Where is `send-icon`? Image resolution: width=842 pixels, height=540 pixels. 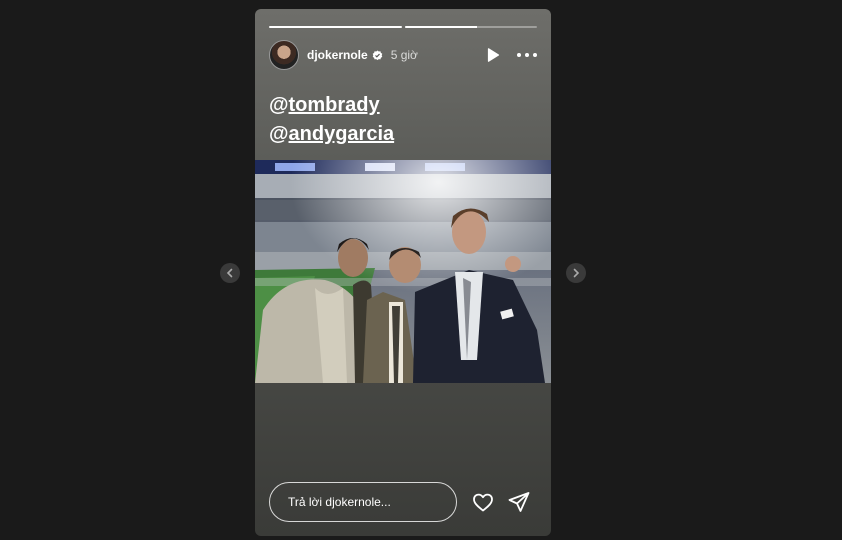 send-icon is located at coordinates (519, 502).